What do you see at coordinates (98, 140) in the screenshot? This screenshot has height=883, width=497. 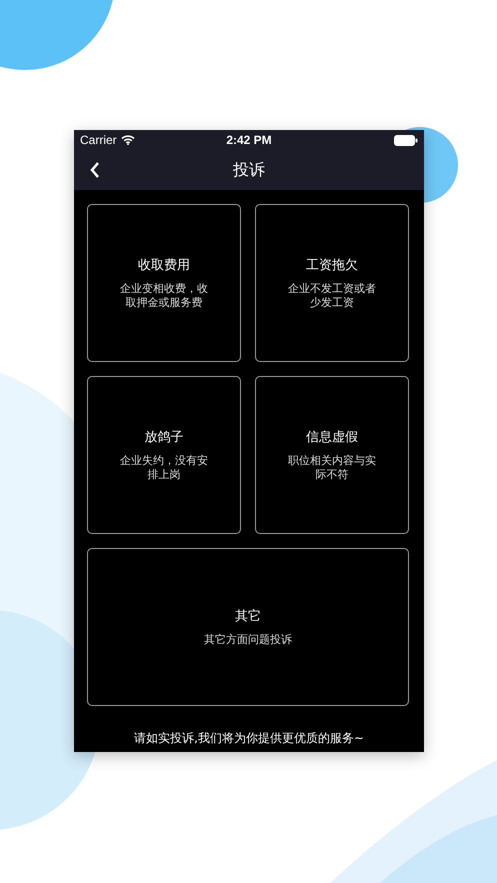 I see `carrier-label: Carrier` at bounding box center [98, 140].